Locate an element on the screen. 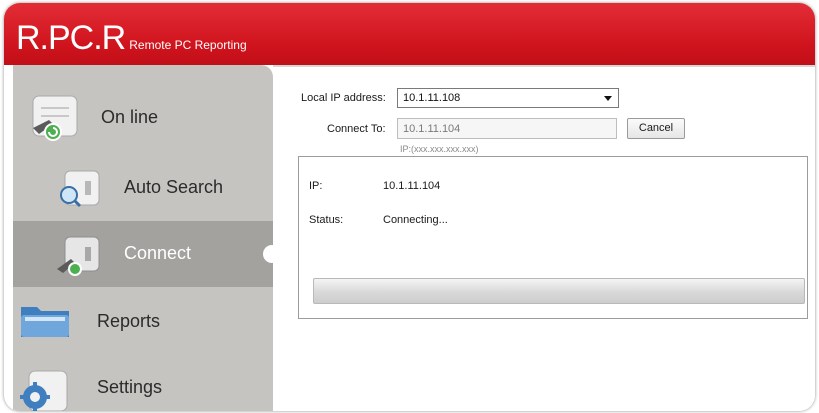  sidebar-item-reports: Reports is located at coordinates (143, 320).